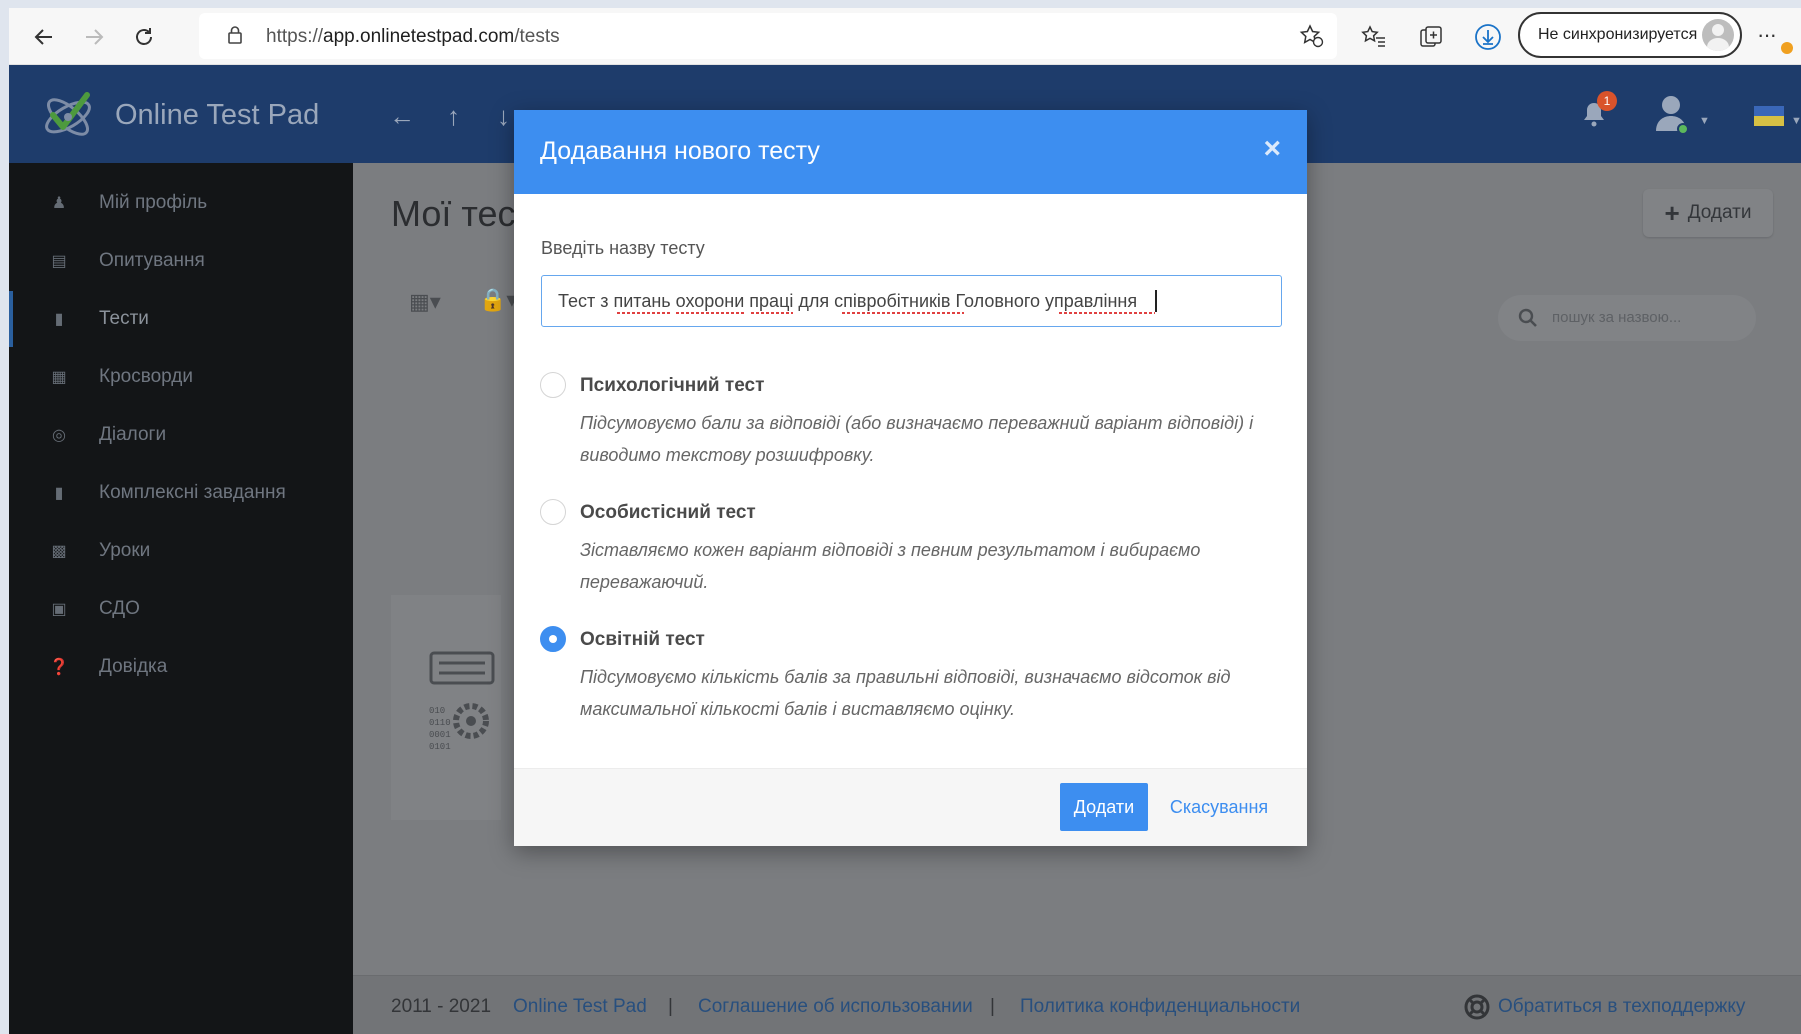  What do you see at coordinates (4, 517) in the screenshot?
I see `screen-frame-left` at bounding box center [4, 517].